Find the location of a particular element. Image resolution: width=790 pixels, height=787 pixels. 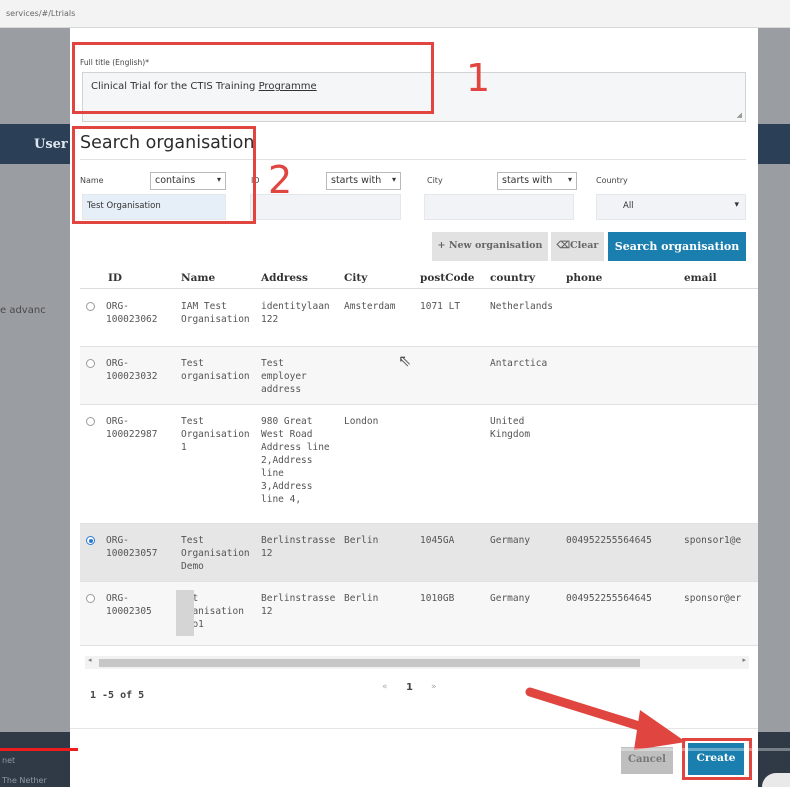

cell-email: sponsor@er is located at coordinates (713, 598).